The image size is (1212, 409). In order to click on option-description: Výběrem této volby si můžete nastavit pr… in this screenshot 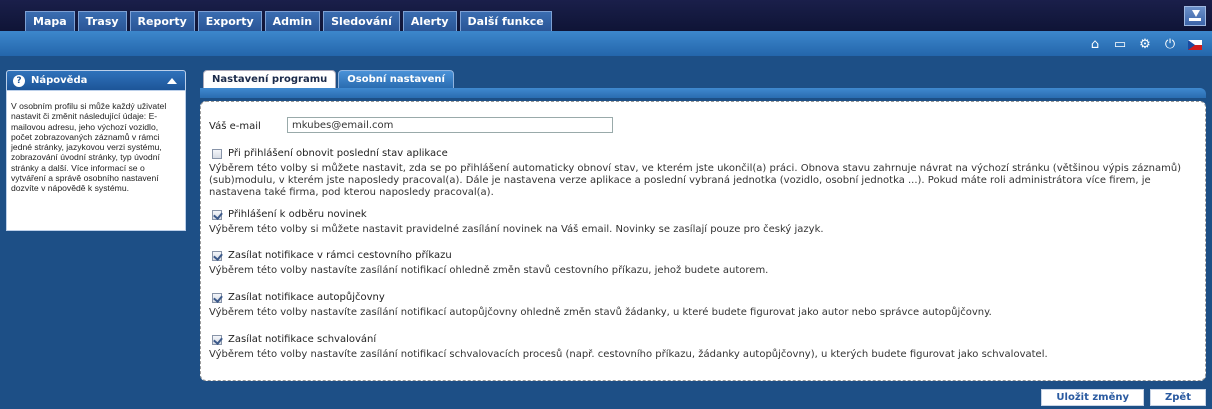, I will do `click(516, 229)`.